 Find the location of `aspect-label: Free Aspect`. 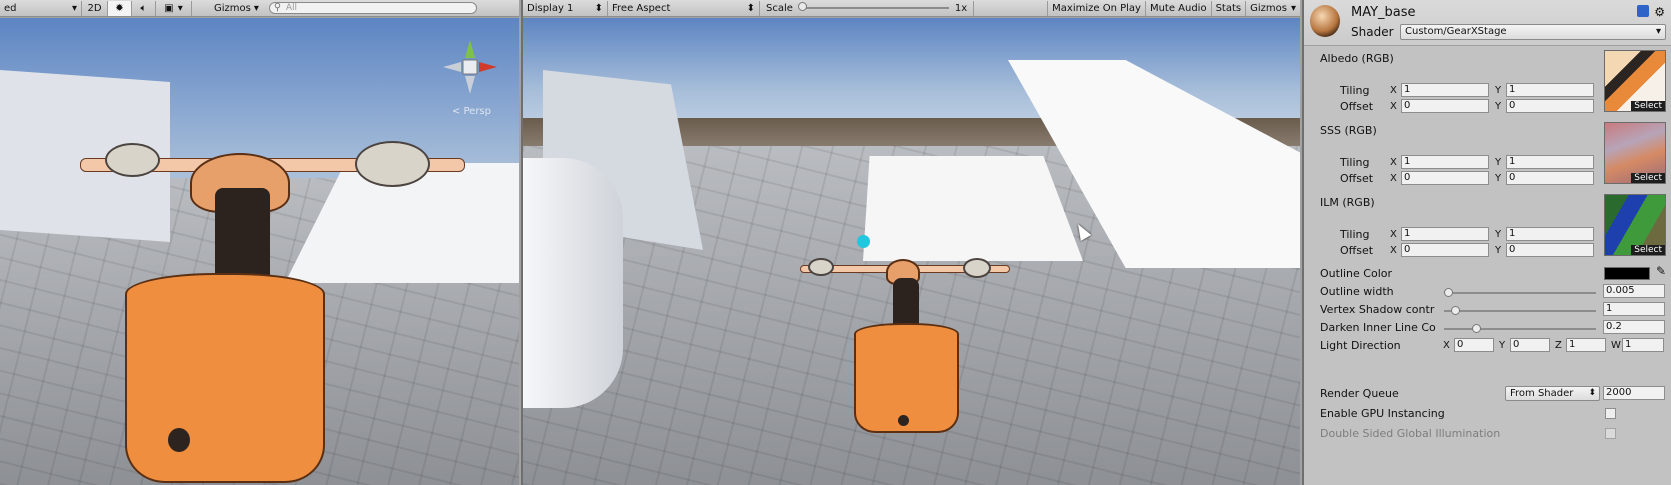

aspect-label: Free Aspect is located at coordinates (641, 8).